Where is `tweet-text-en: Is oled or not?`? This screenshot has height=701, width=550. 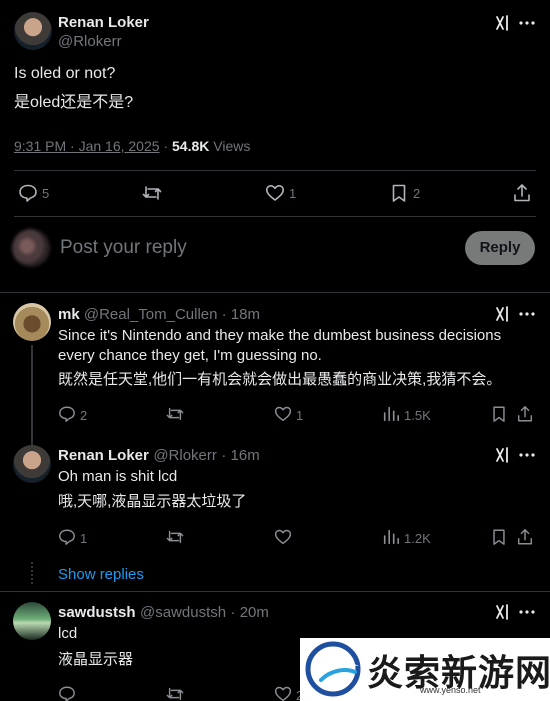
tweet-text-en: Is oled or not? is located at coordinates (65, 73).